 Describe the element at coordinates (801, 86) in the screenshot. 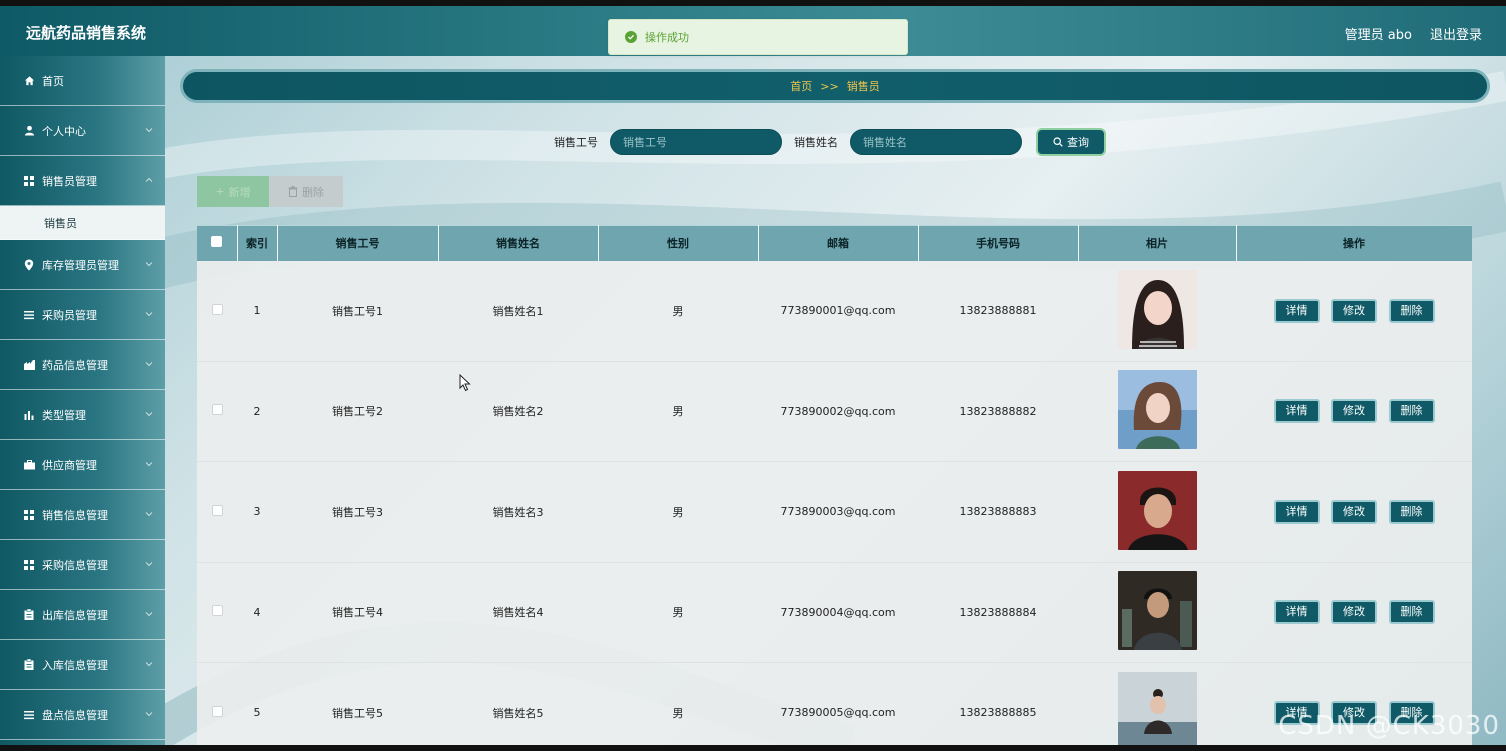

I see `breadcrumb-home-link: 首页` at that location.